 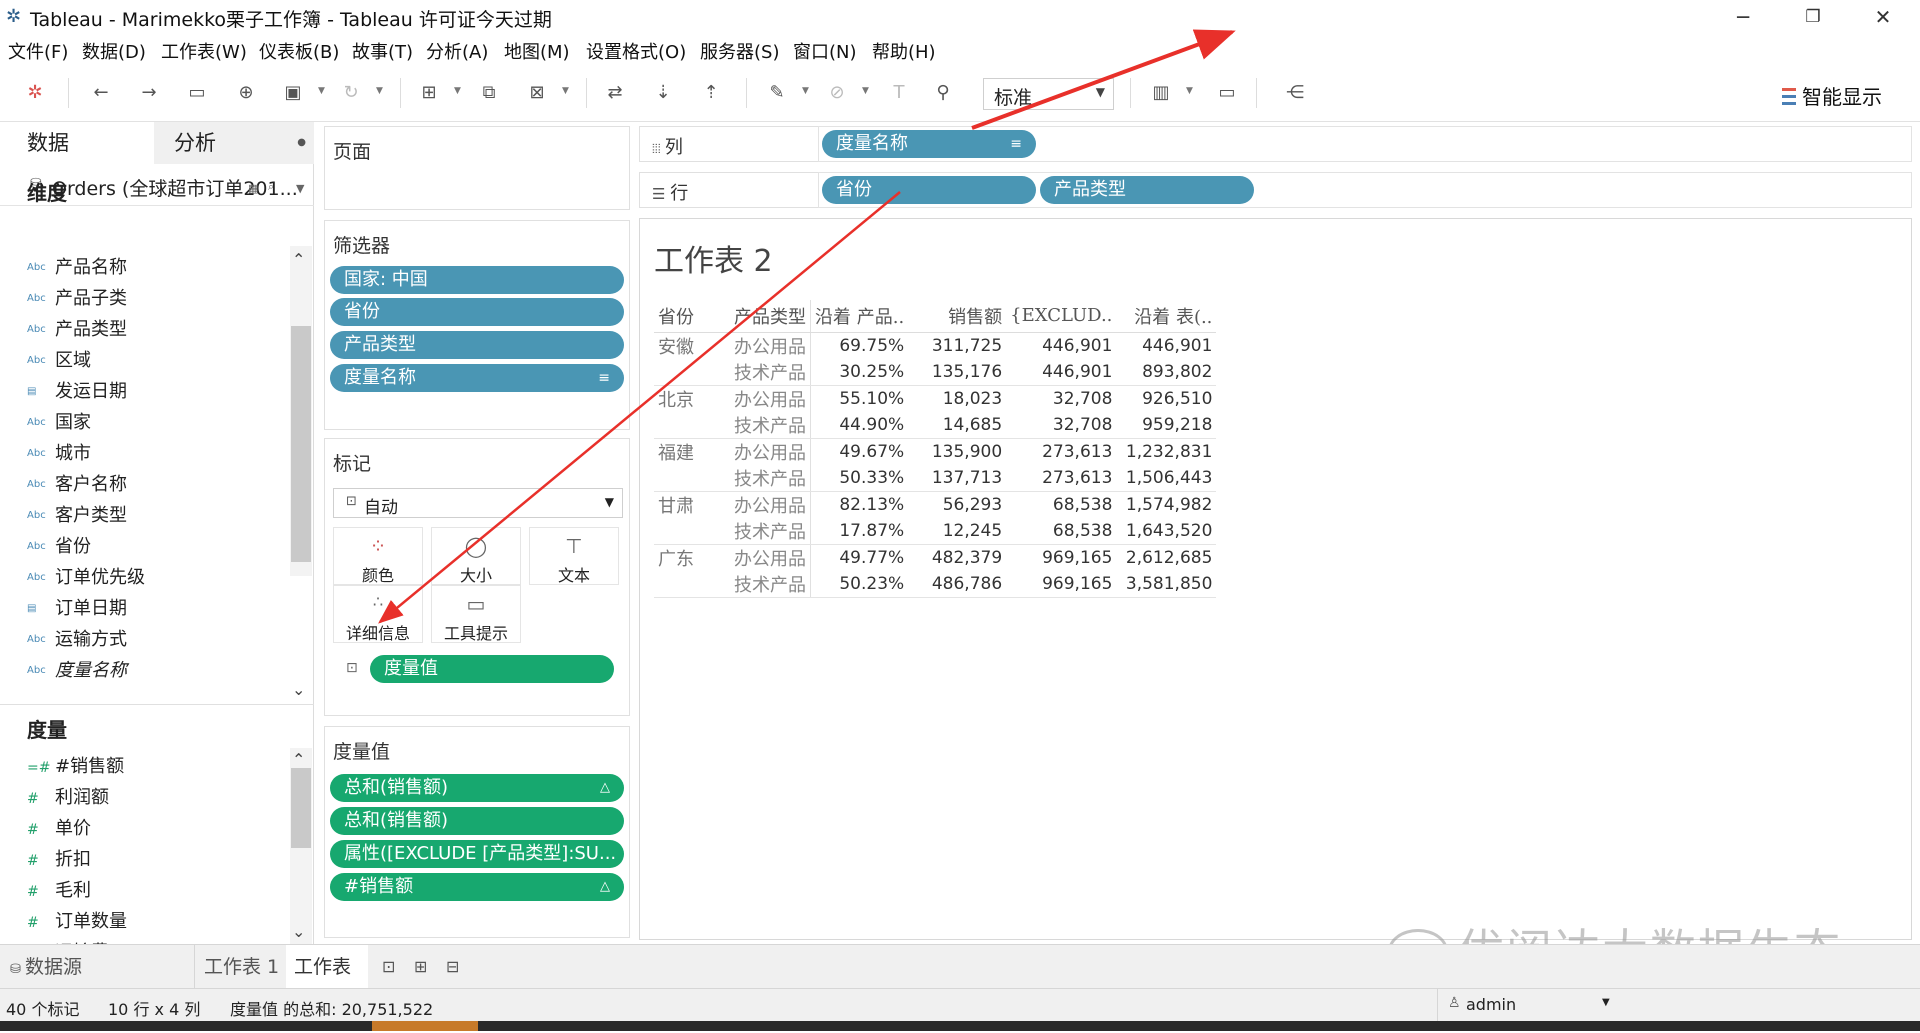 What do you see at coordinates (859, 345) in the screenshot?
I see `percent-cell: 69.75%` at bounding box center [859, 345].